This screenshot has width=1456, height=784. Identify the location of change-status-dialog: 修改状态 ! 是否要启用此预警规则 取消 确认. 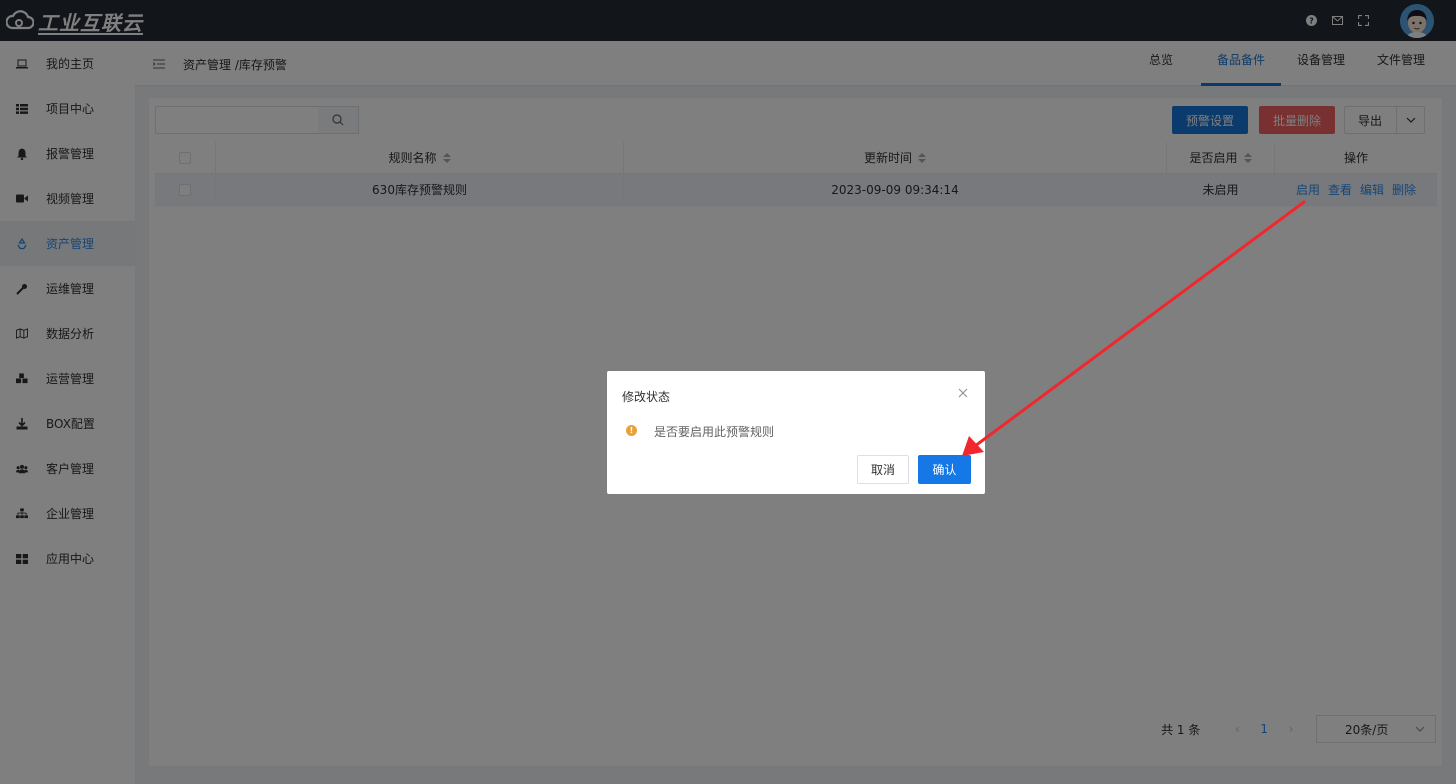
(796, 432).